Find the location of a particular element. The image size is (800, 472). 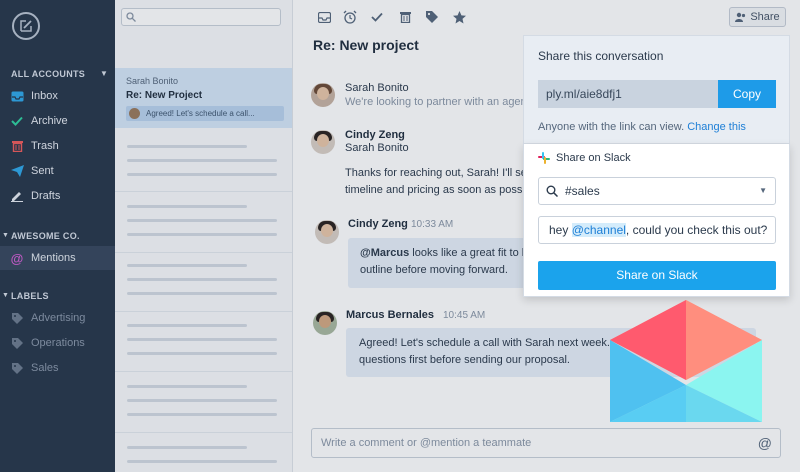

pencil-icon is located at coordinates (17, 196).